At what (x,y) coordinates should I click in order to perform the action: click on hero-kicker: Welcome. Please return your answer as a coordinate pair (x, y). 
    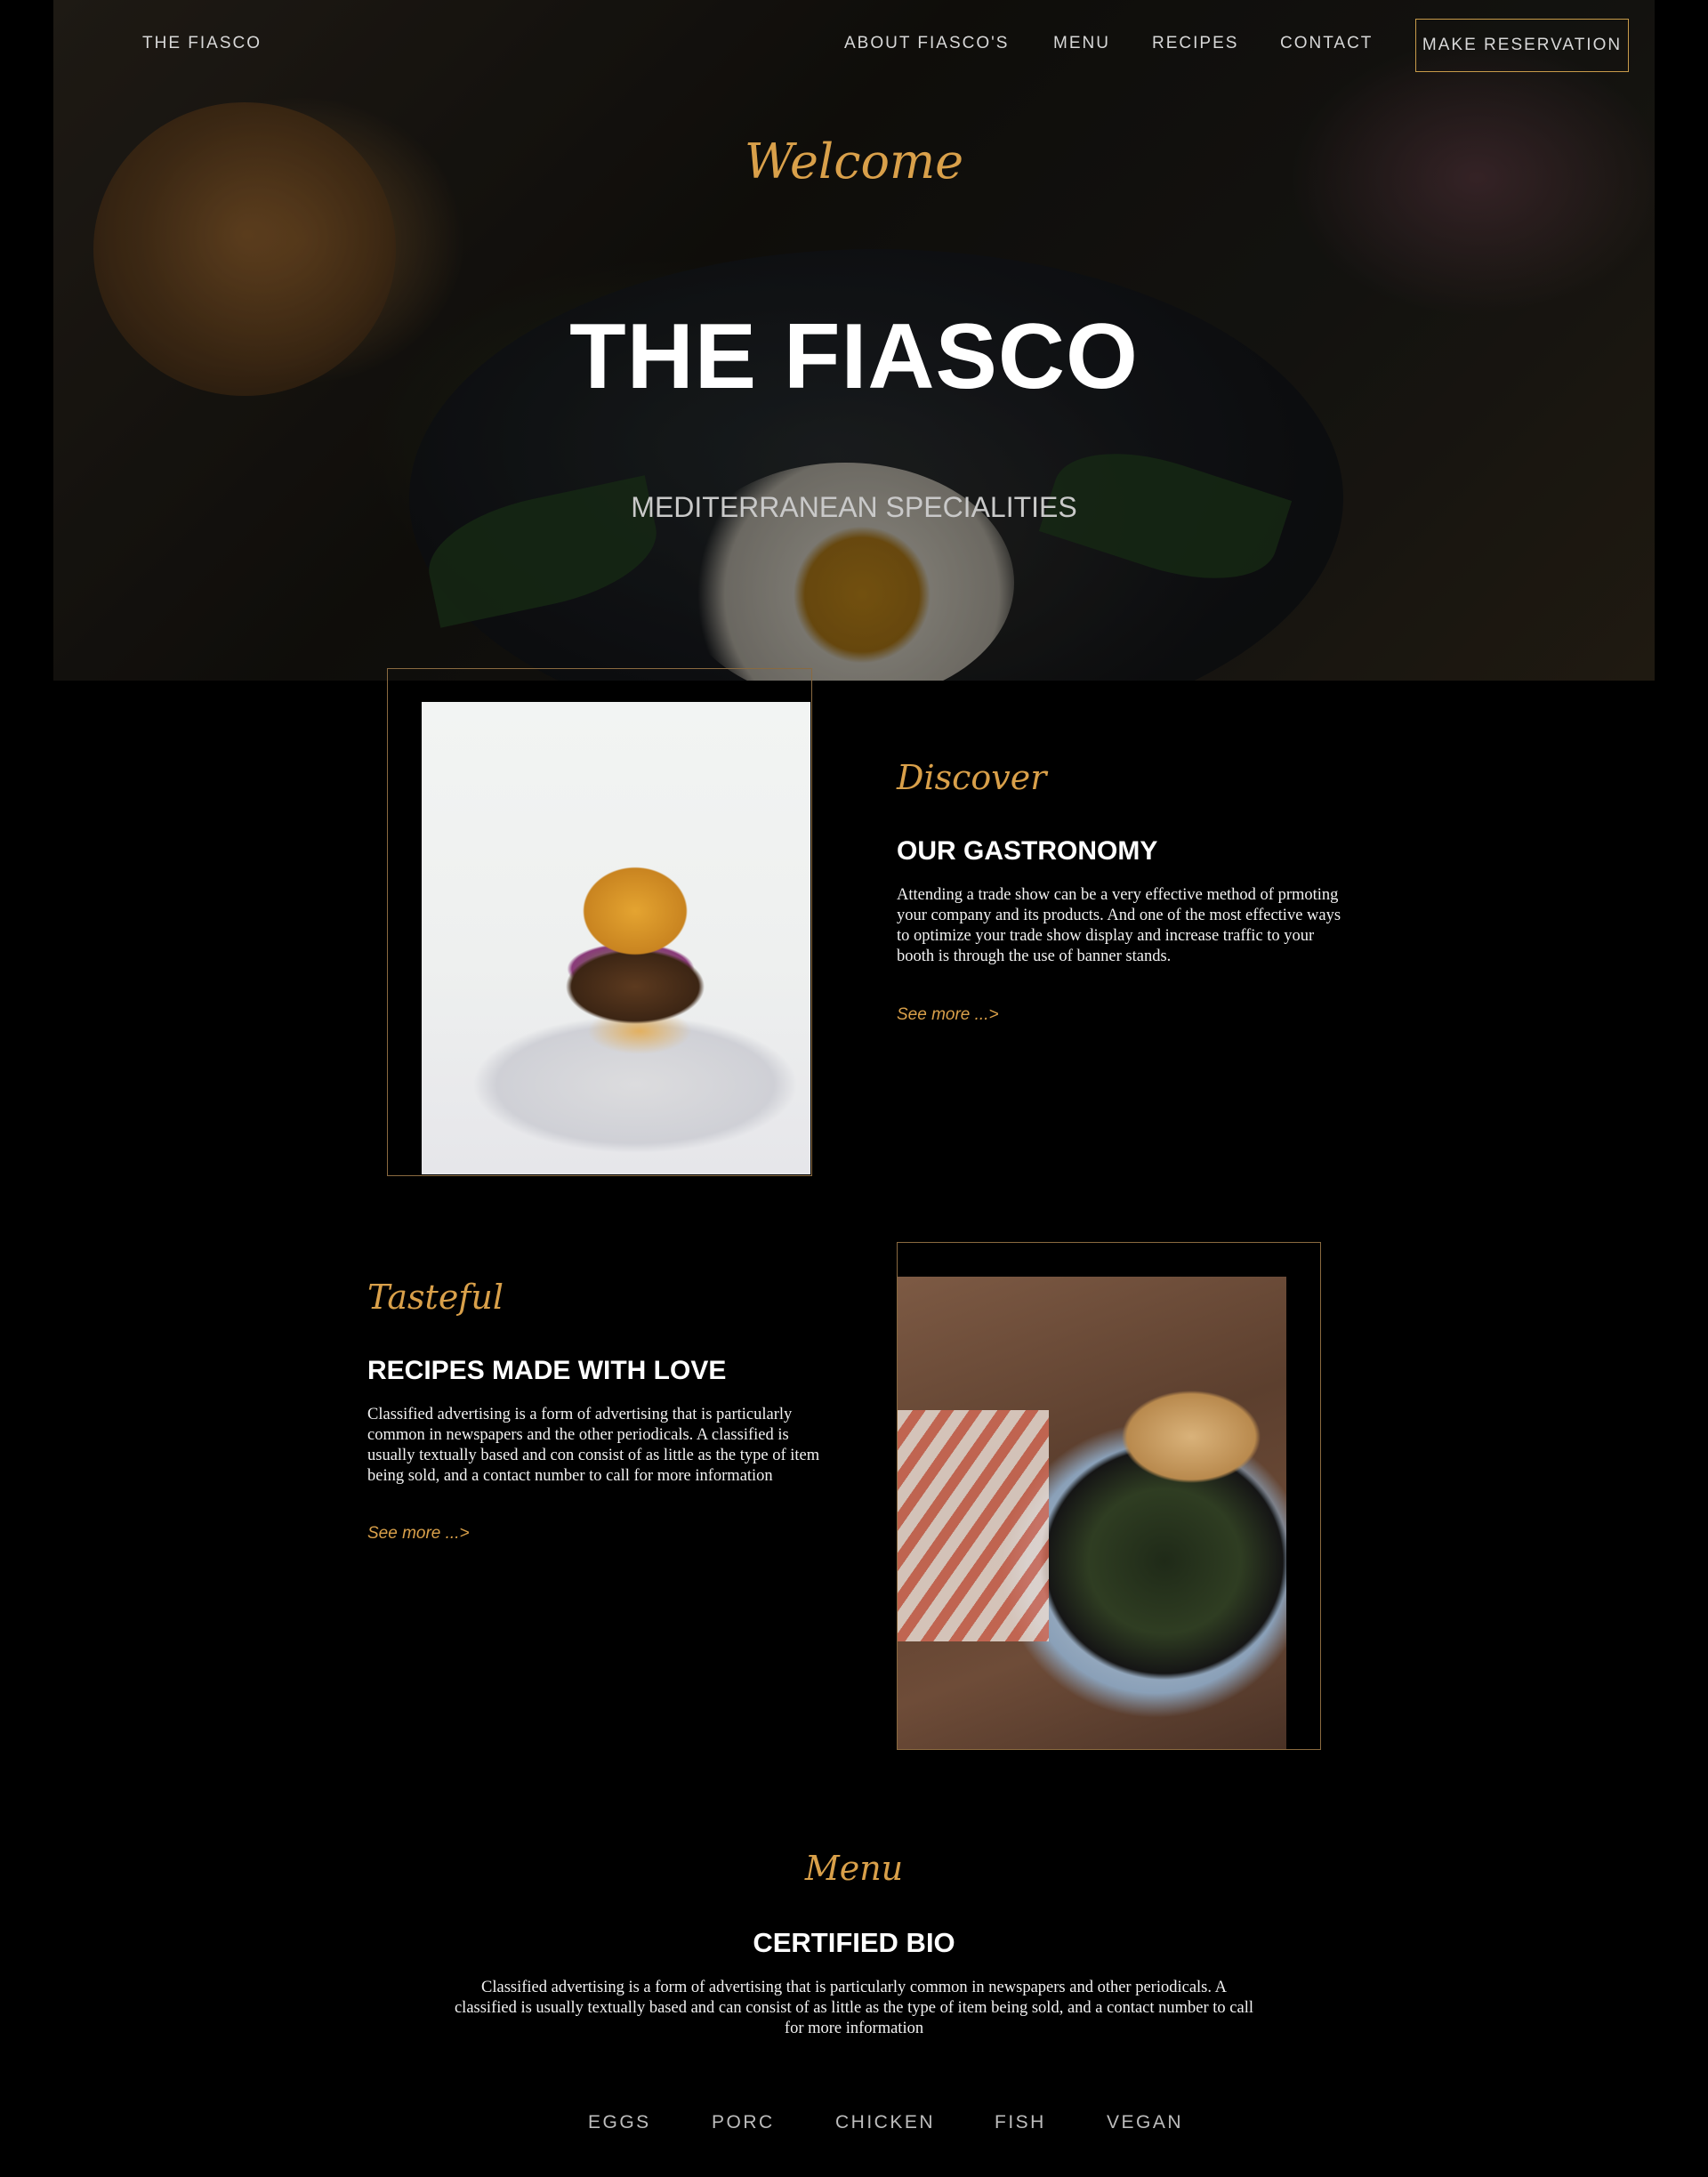
    Looking at the image, I should click on (854, 161).